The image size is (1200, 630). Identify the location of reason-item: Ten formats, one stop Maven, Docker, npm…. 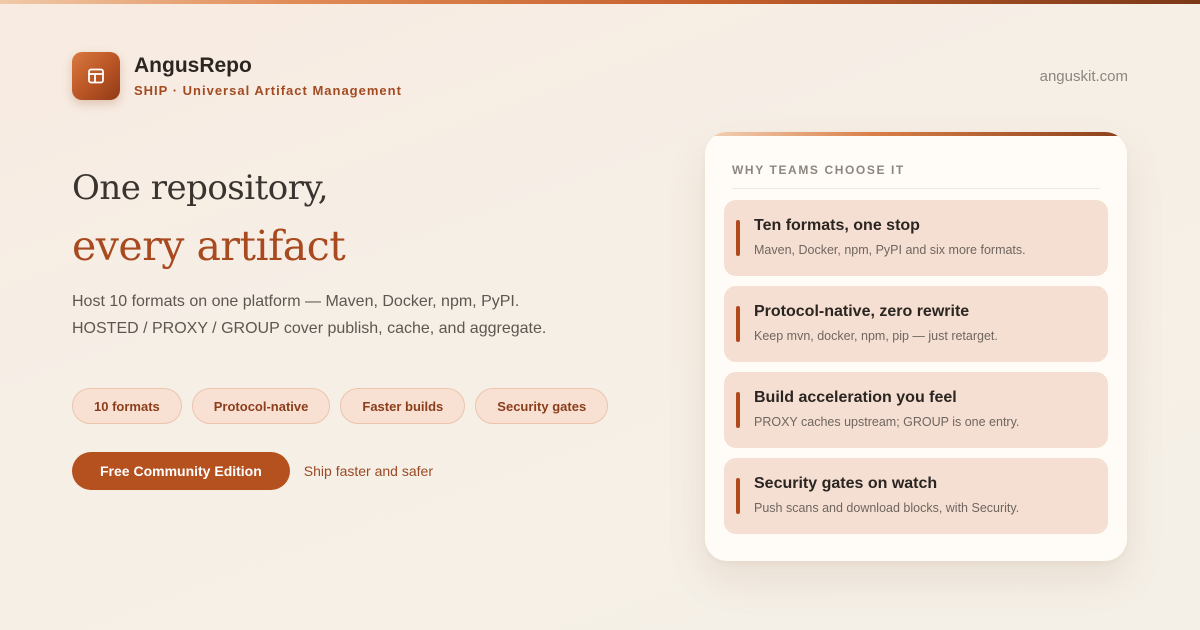
(916, 238).